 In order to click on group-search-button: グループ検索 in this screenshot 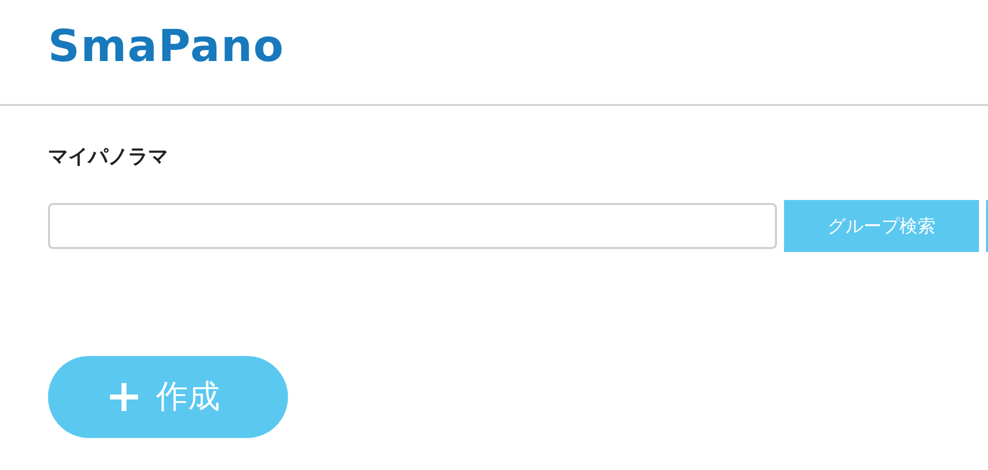, I will do `click(881, 226)`.